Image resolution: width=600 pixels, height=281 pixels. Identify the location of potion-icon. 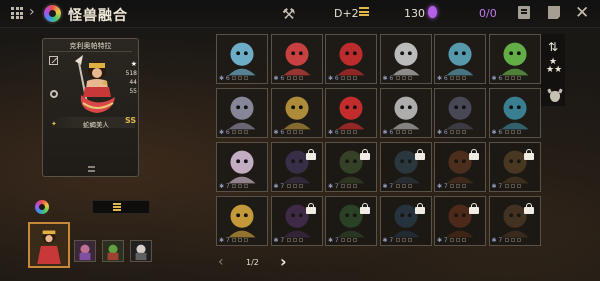
(432, 12).